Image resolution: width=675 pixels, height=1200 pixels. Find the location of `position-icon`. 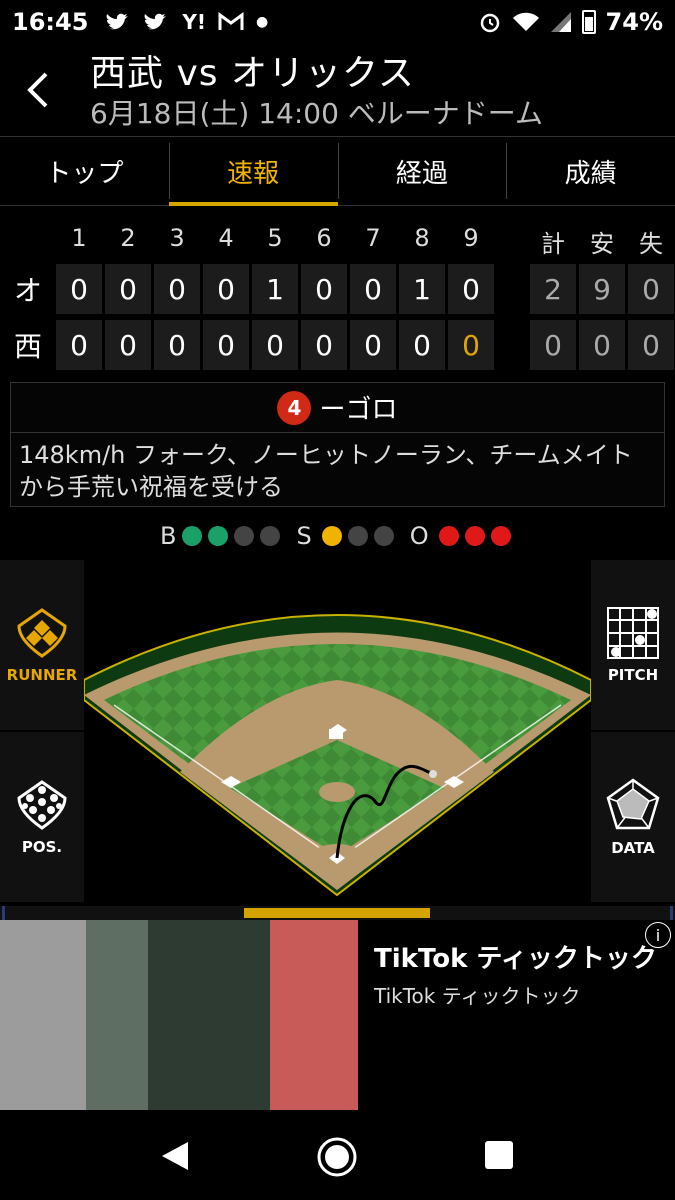

position-icon is located at coordinates (42, 805).